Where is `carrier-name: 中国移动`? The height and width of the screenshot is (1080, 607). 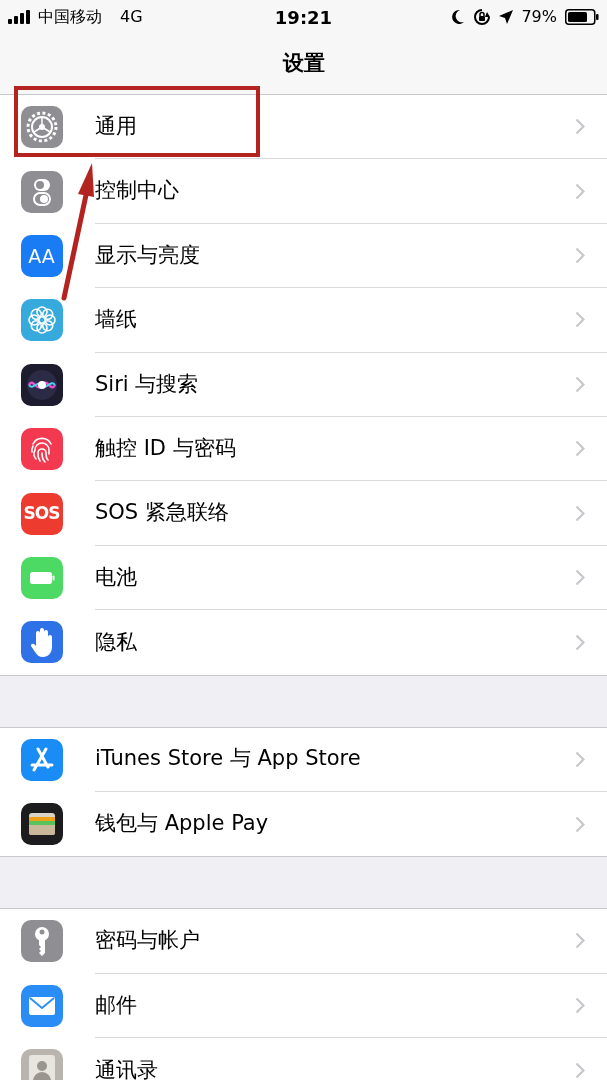 carrier-name: 中国移动 is located at coordinates (70, 17).